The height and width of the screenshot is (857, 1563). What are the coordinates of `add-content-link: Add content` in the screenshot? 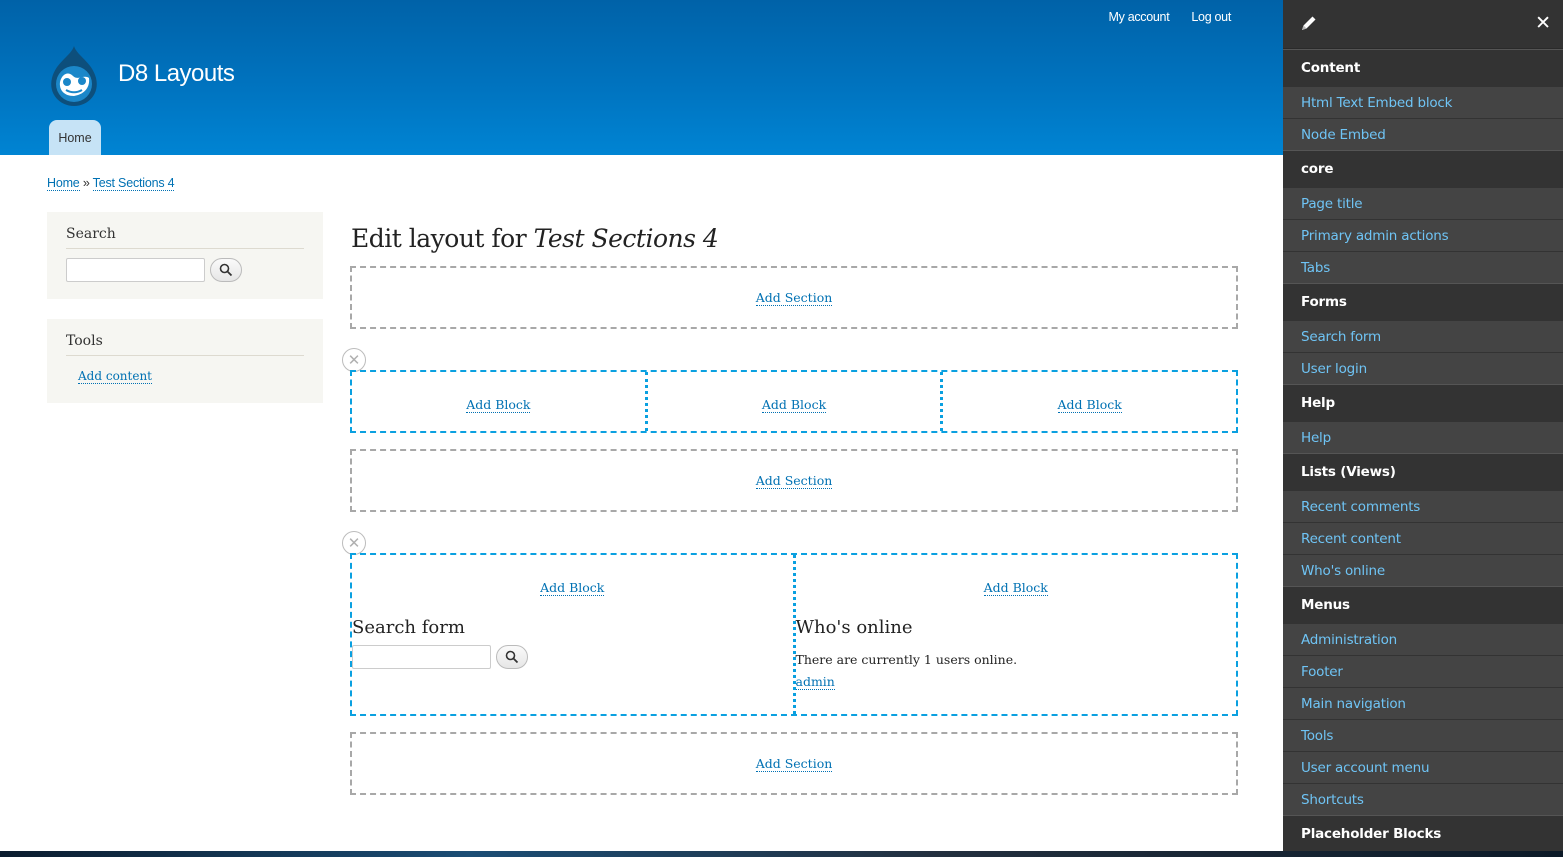 It's located at (115, 376).